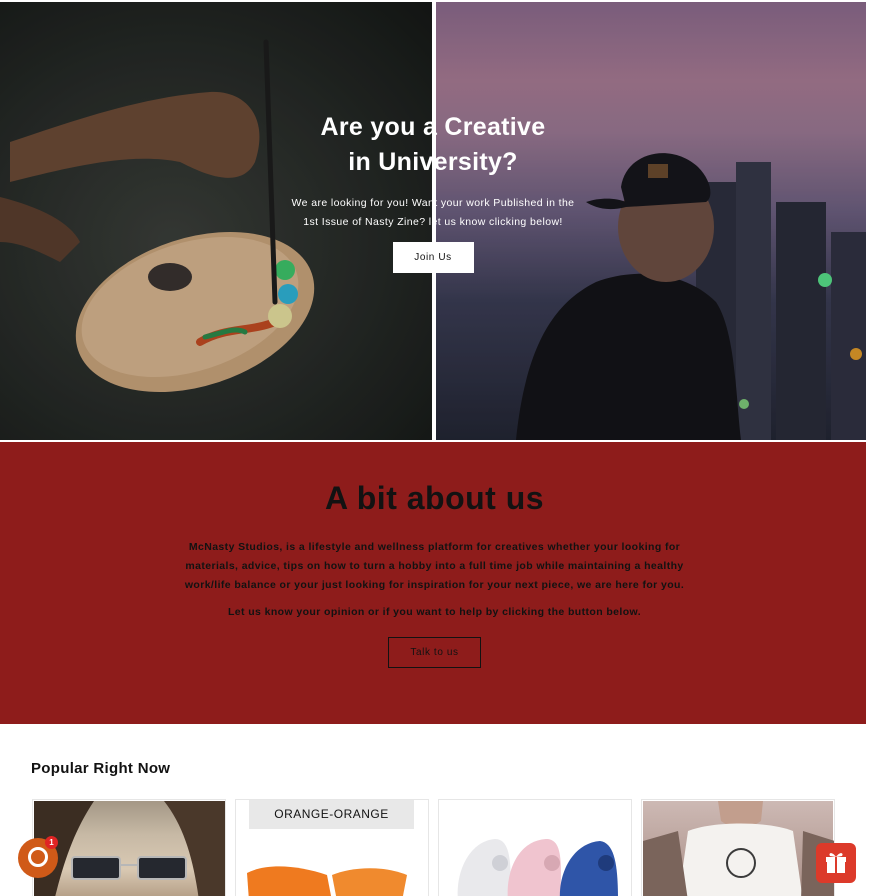 This screenshot has width=869, height=896. What do you see at coordinates (433, 257) in the screenshot?
I see `join-us-button: Join Us` at bounding box center [433, 257].